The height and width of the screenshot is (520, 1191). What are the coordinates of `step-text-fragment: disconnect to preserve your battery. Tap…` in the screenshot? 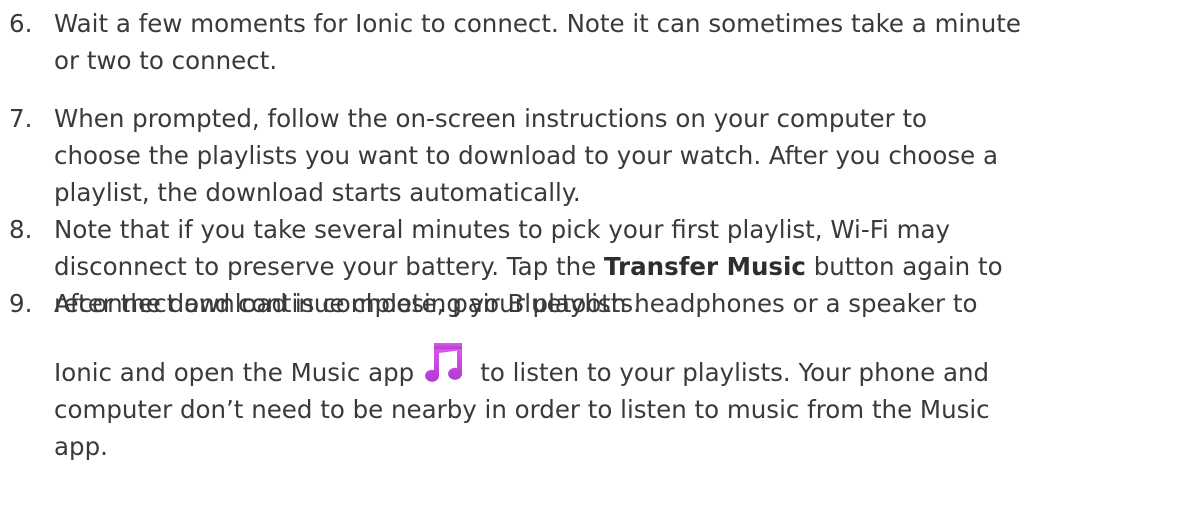 It's located at (329, 266).